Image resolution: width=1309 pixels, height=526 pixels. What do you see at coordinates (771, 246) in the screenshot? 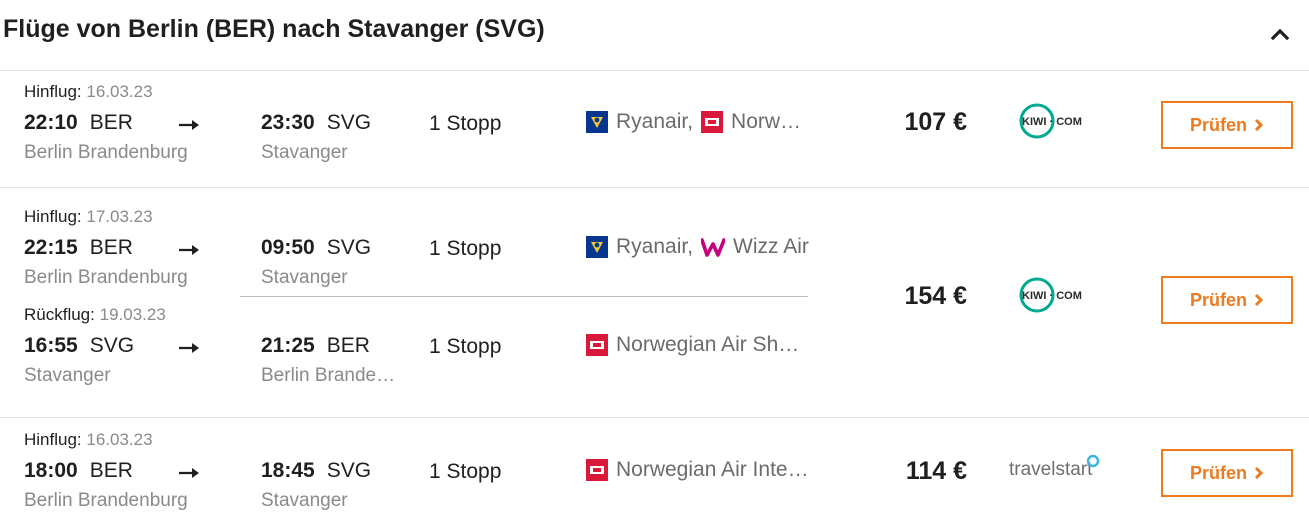
I see `airline-name: Wizz Air` at bounding box center [771, 246].